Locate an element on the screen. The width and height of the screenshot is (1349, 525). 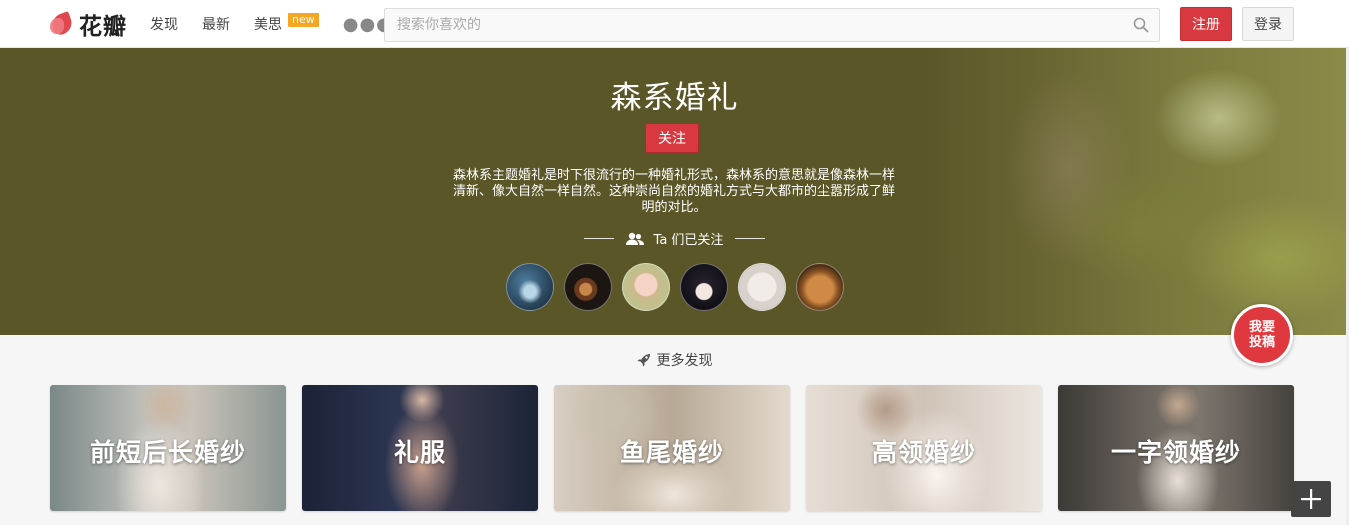
logo-icon is located at coordinates (62, 24).